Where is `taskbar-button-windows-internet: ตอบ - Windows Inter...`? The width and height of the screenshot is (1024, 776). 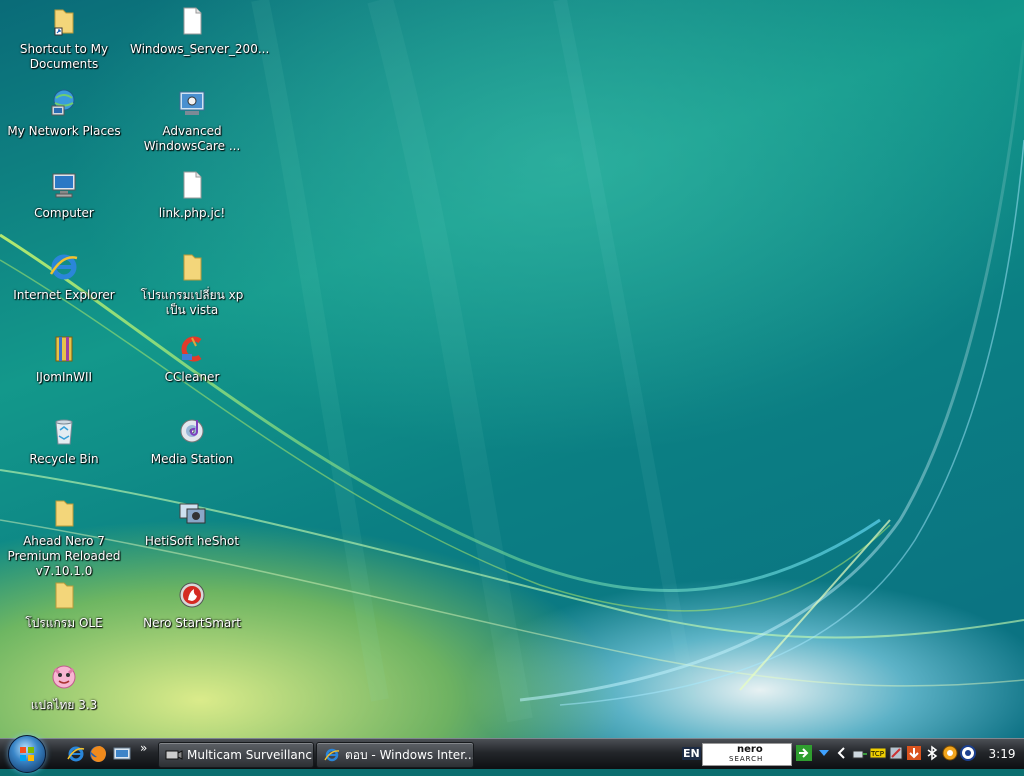 taskbar-button-windows-internet: ตอบ - Windows Inter... is located at coordinates (395, 755).